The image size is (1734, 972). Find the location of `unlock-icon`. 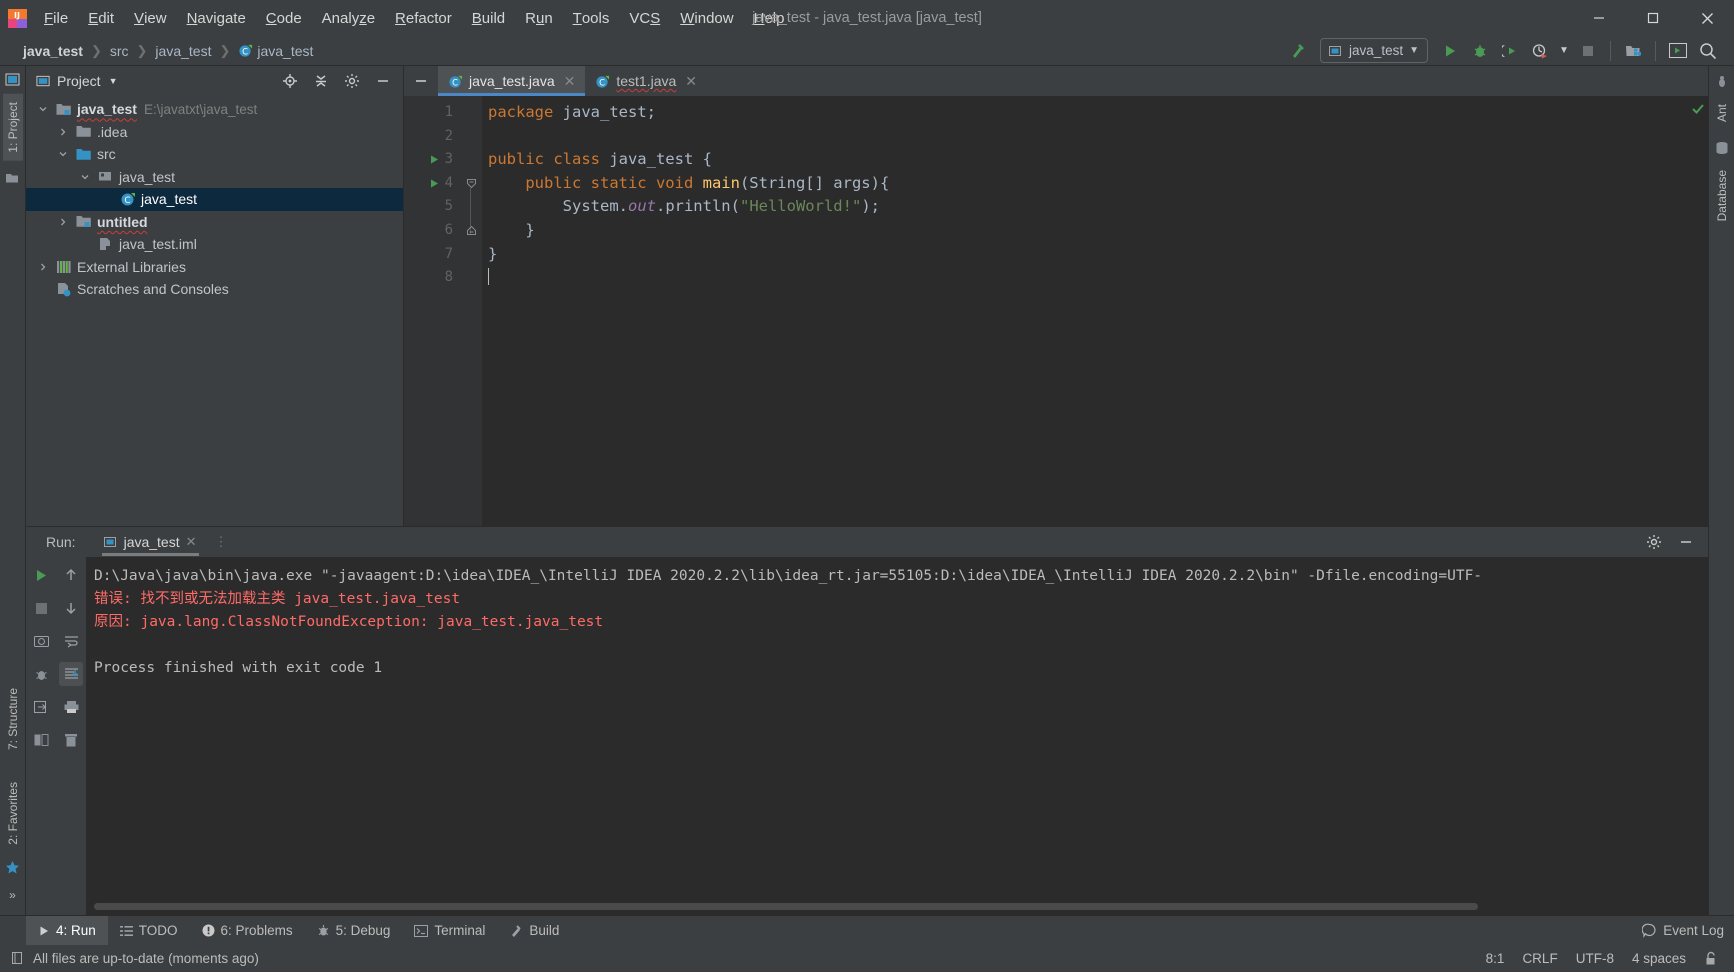

unlock-icon is located at coordinates (1711, 958).